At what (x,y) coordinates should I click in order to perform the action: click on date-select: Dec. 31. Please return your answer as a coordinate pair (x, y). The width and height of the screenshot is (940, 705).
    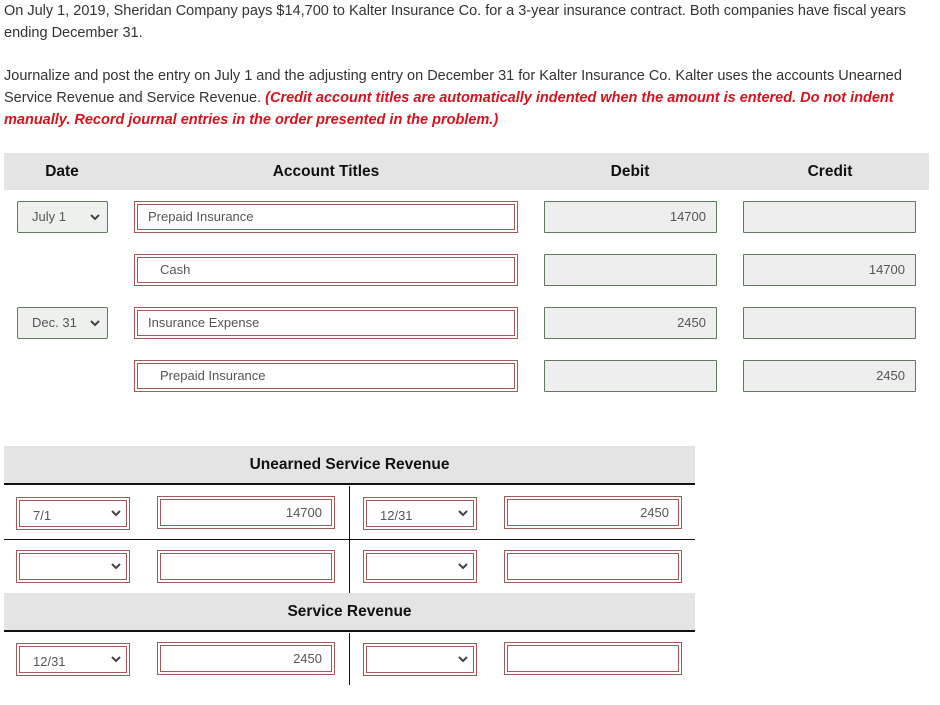
    Looking at the image, I should click on (62, 323).